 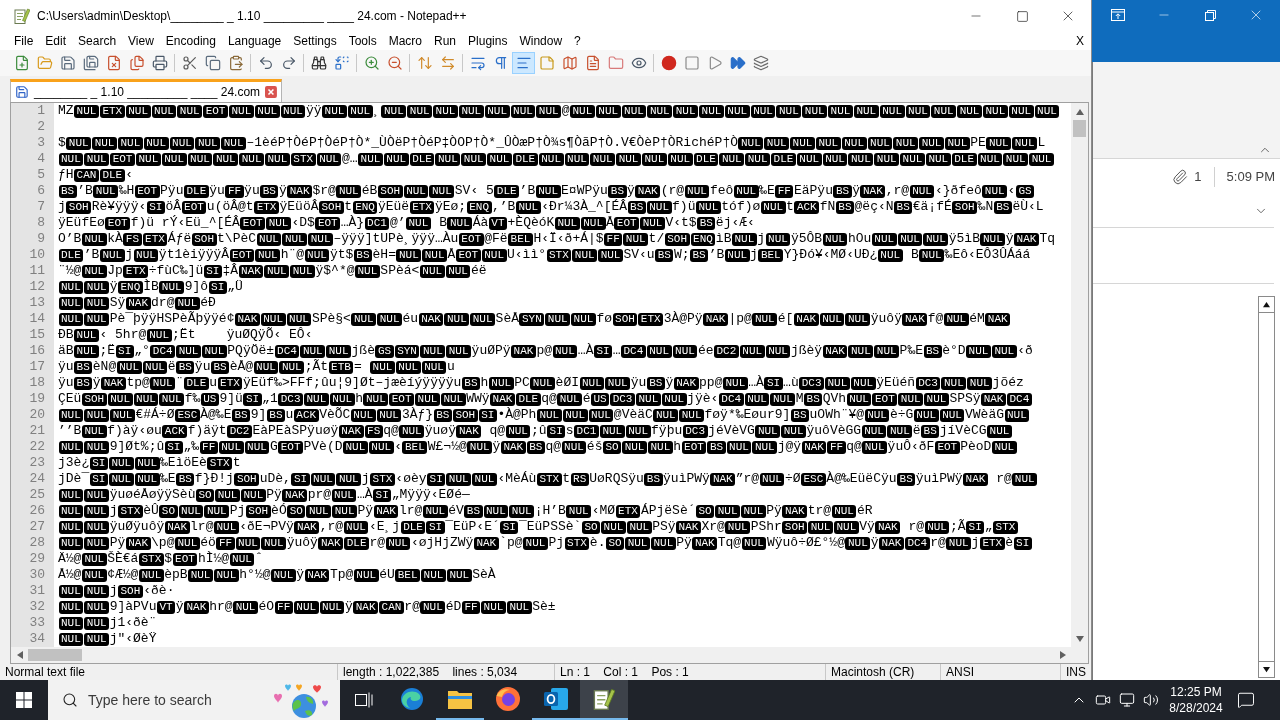 What do you see at coordinates (168, 511) in the screenshot?
I see `control-character: SO` at bounding box center [168, 511].